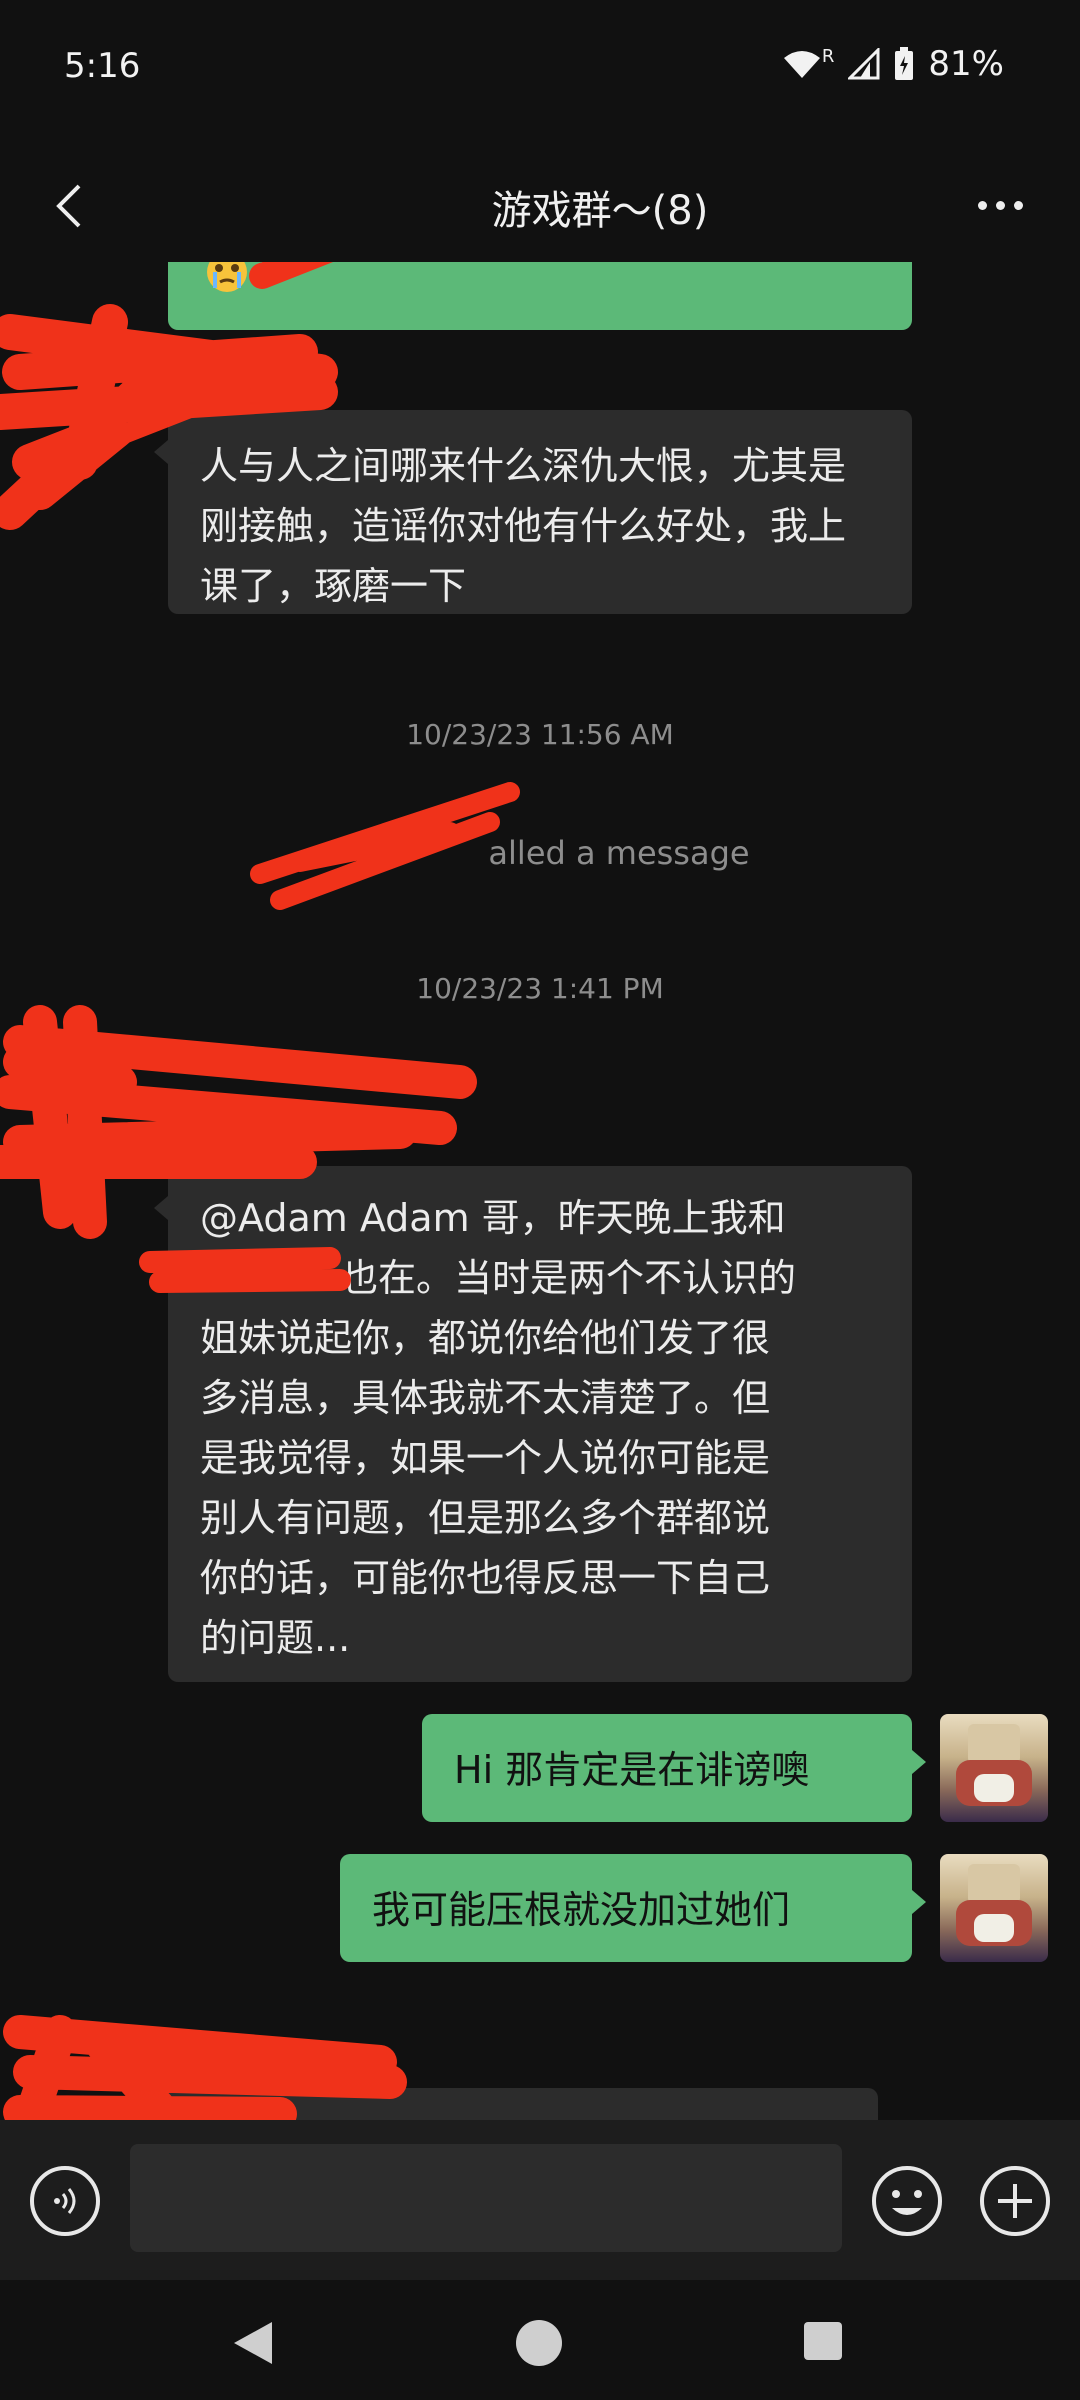  I want to click on message-line: 姐妹说起你，都说你给他们发了很, so click(485, 1338).